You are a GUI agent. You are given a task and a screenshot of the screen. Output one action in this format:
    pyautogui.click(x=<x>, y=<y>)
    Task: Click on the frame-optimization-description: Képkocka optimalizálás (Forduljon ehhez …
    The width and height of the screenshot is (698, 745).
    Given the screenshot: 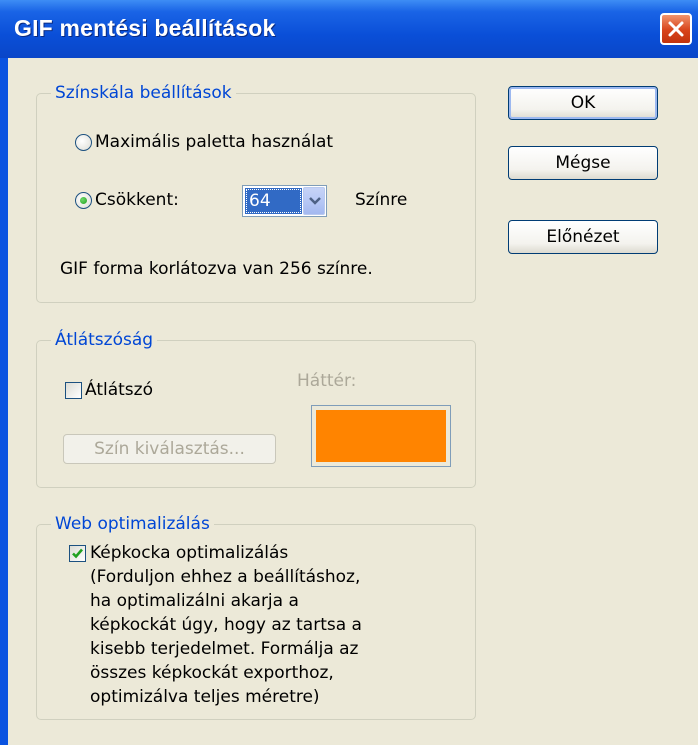 What is the action you would take?
    pyautogui.click(x=226, y=625)
    